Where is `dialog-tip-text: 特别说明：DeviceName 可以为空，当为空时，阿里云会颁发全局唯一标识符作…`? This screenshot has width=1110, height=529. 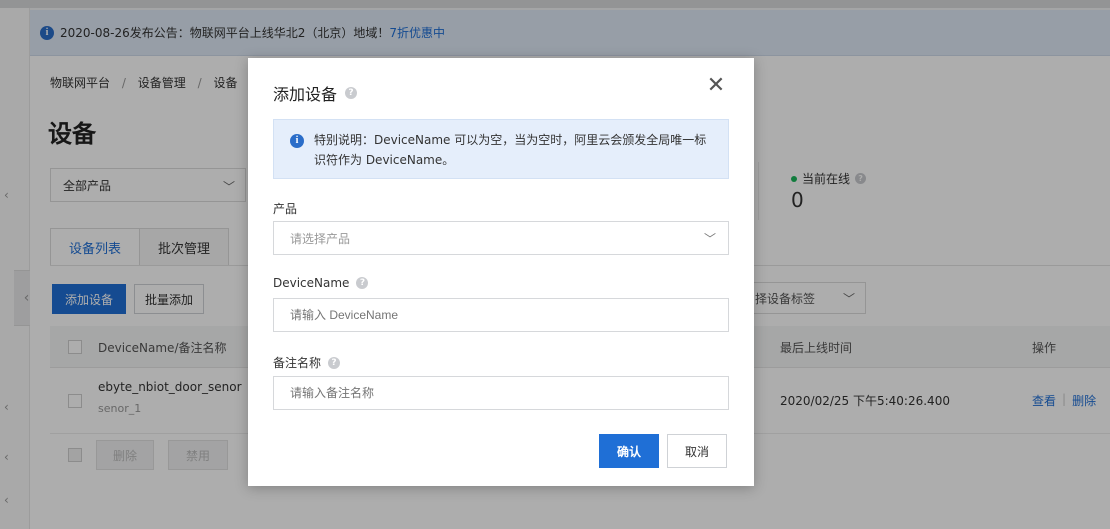
dialog-tip-text: 特别说明：DeviceName 可以为空，当为空时，阿里云会颁发全局唯一标识符作… is located at coordinates (510, 150).